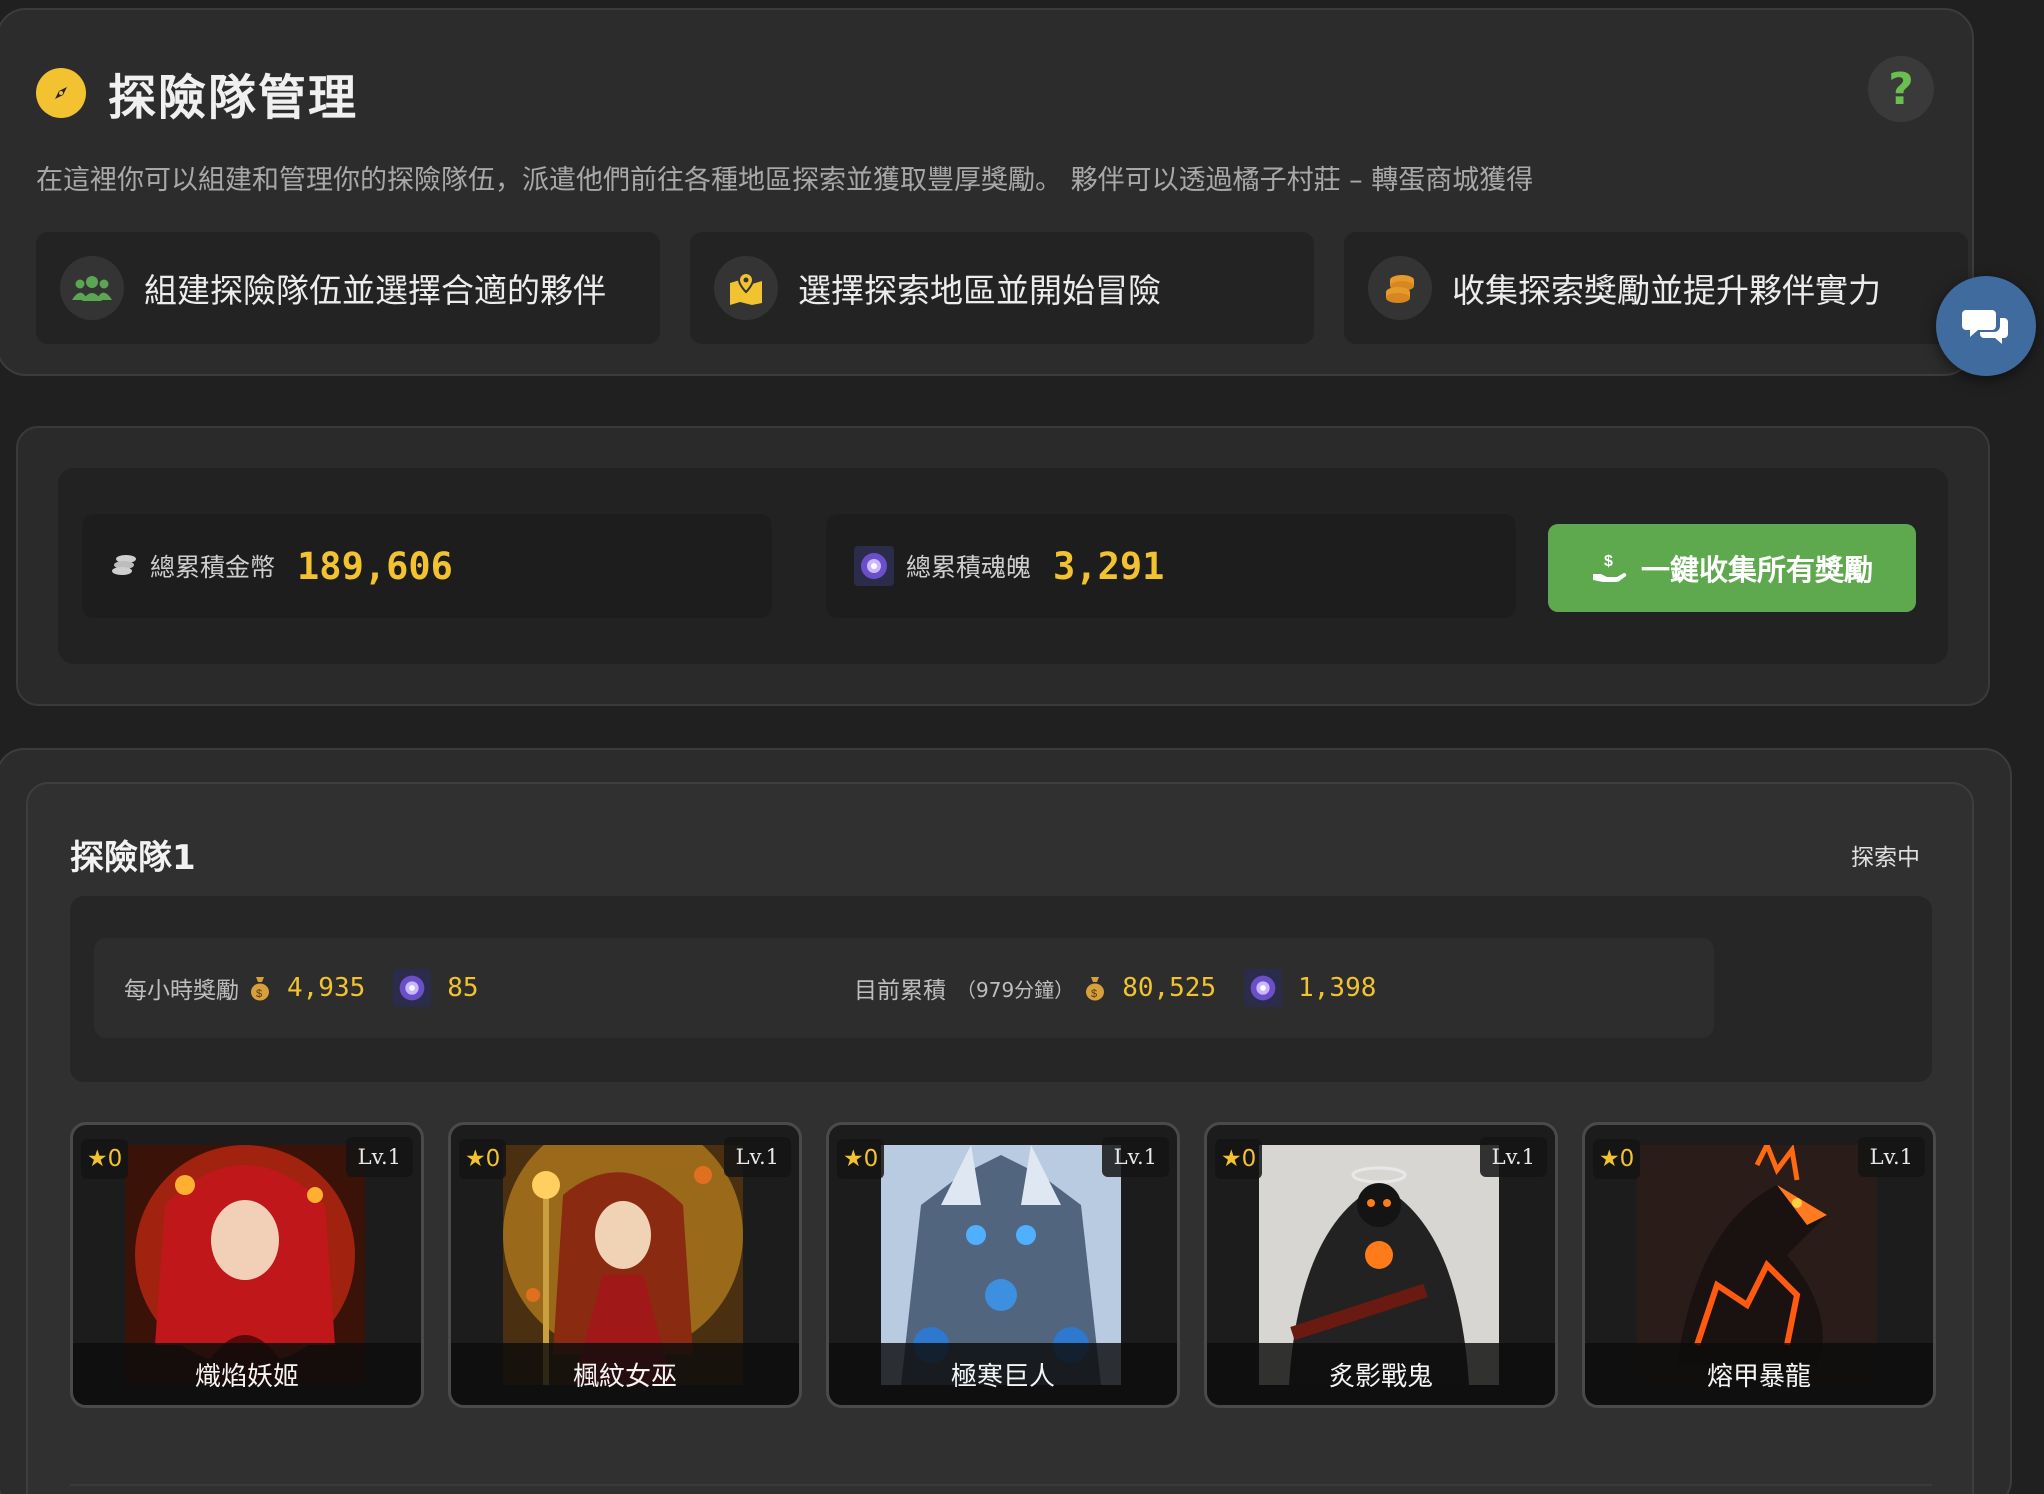 Image resolution: width=2044 pixels, height=1494 pixels. Describe the element at coordinates (1381, 1374) in the screenshot. I see `companion-name: 炙影戰鬼` at that location.